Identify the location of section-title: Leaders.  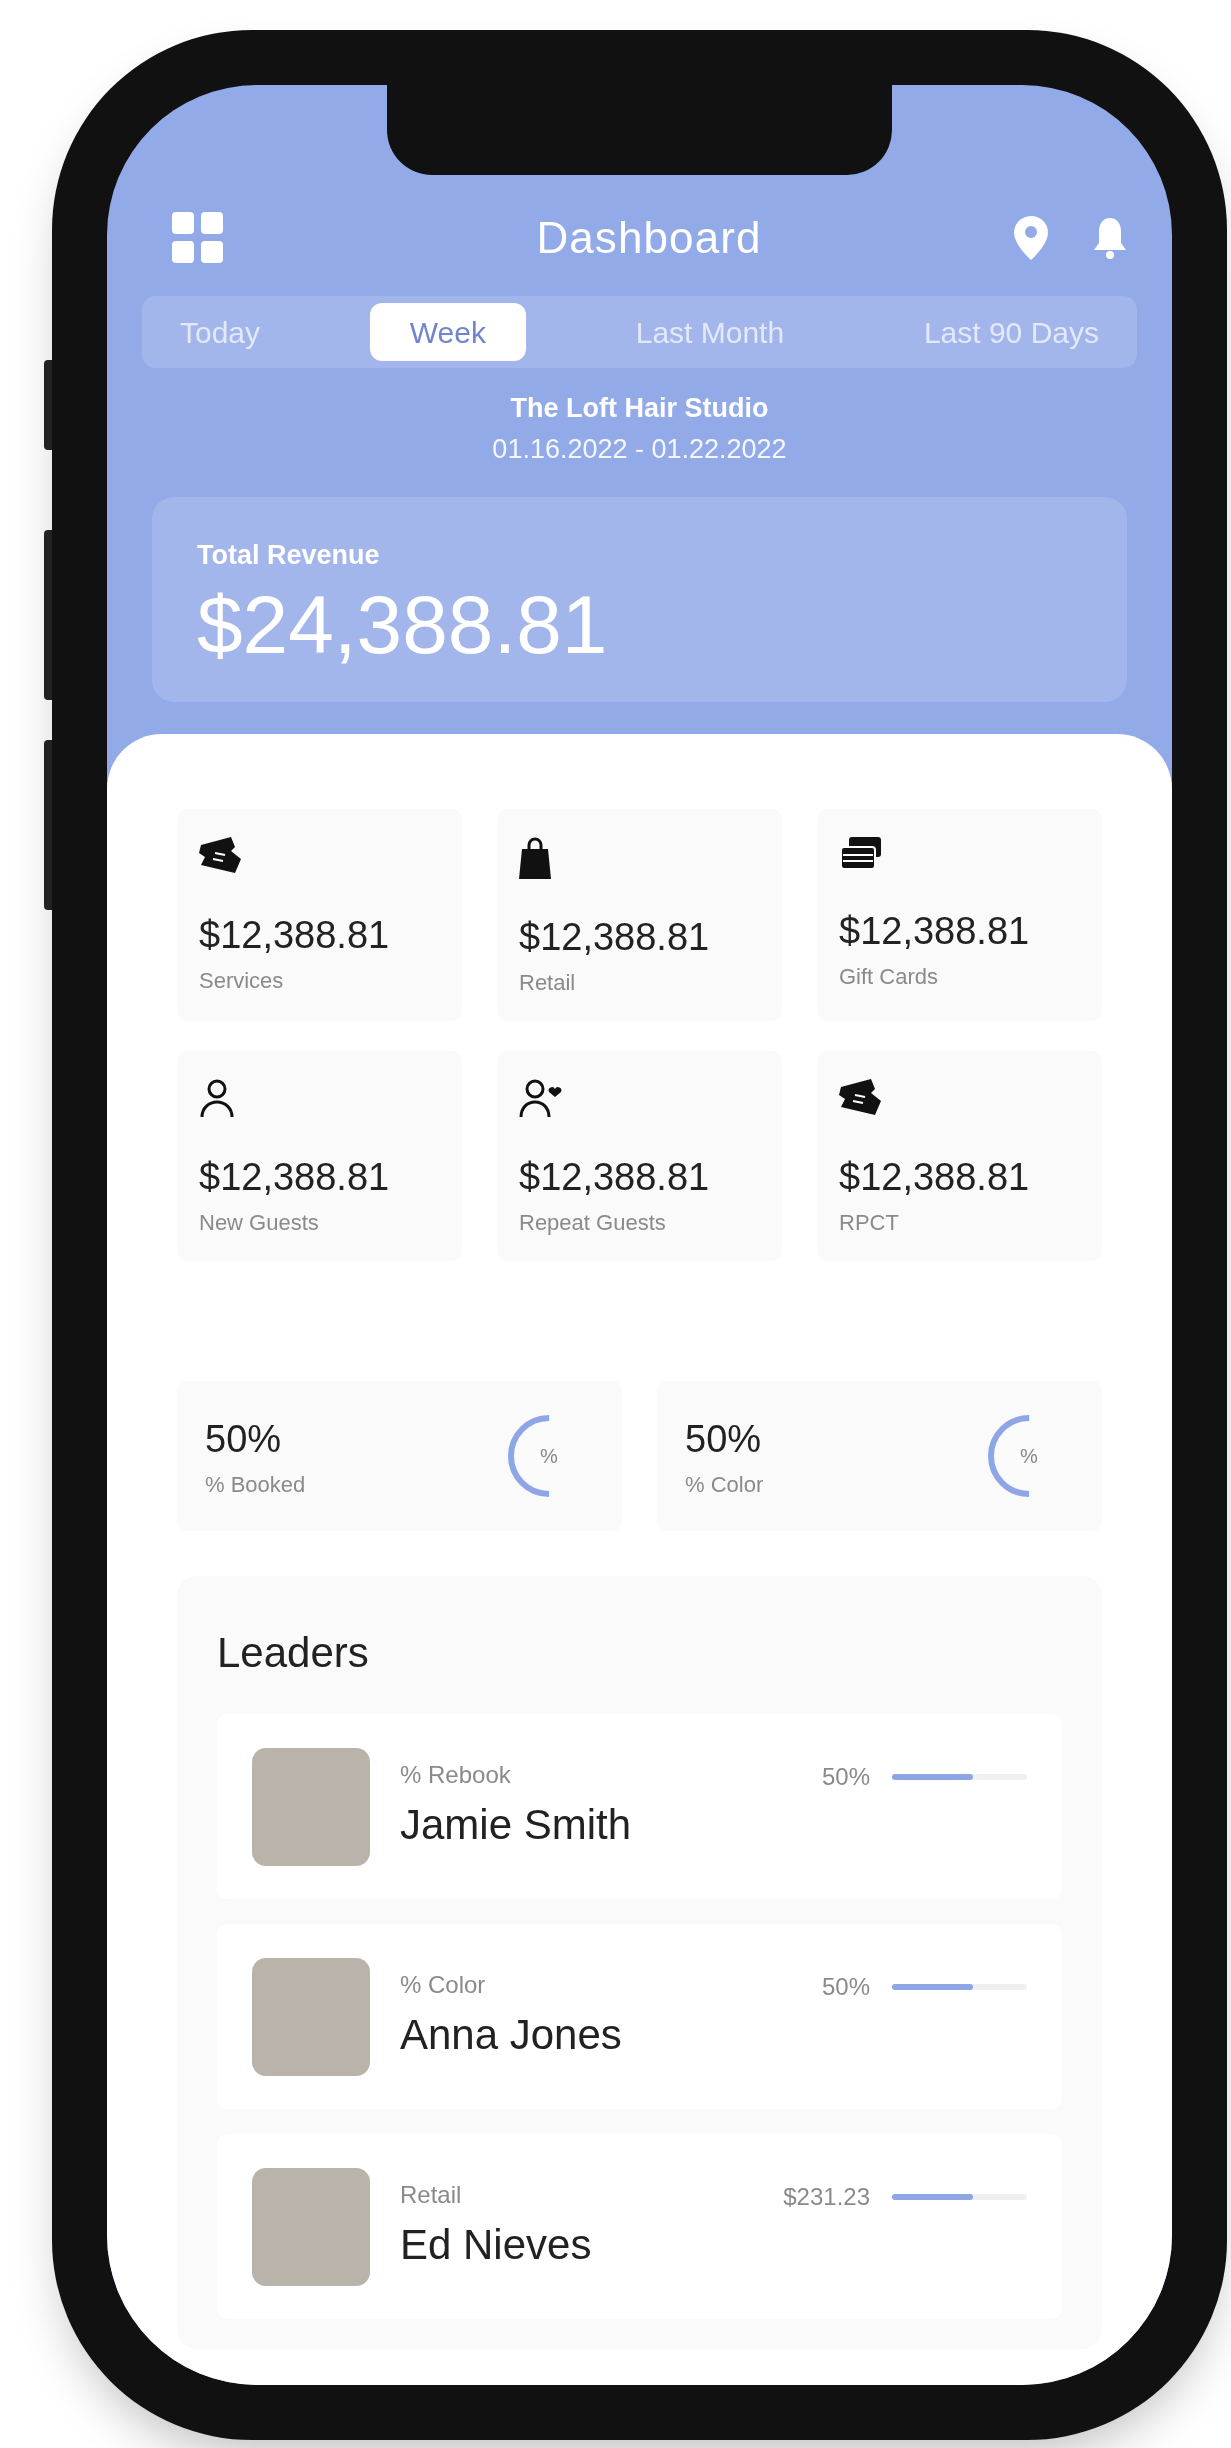
(293, 1653).